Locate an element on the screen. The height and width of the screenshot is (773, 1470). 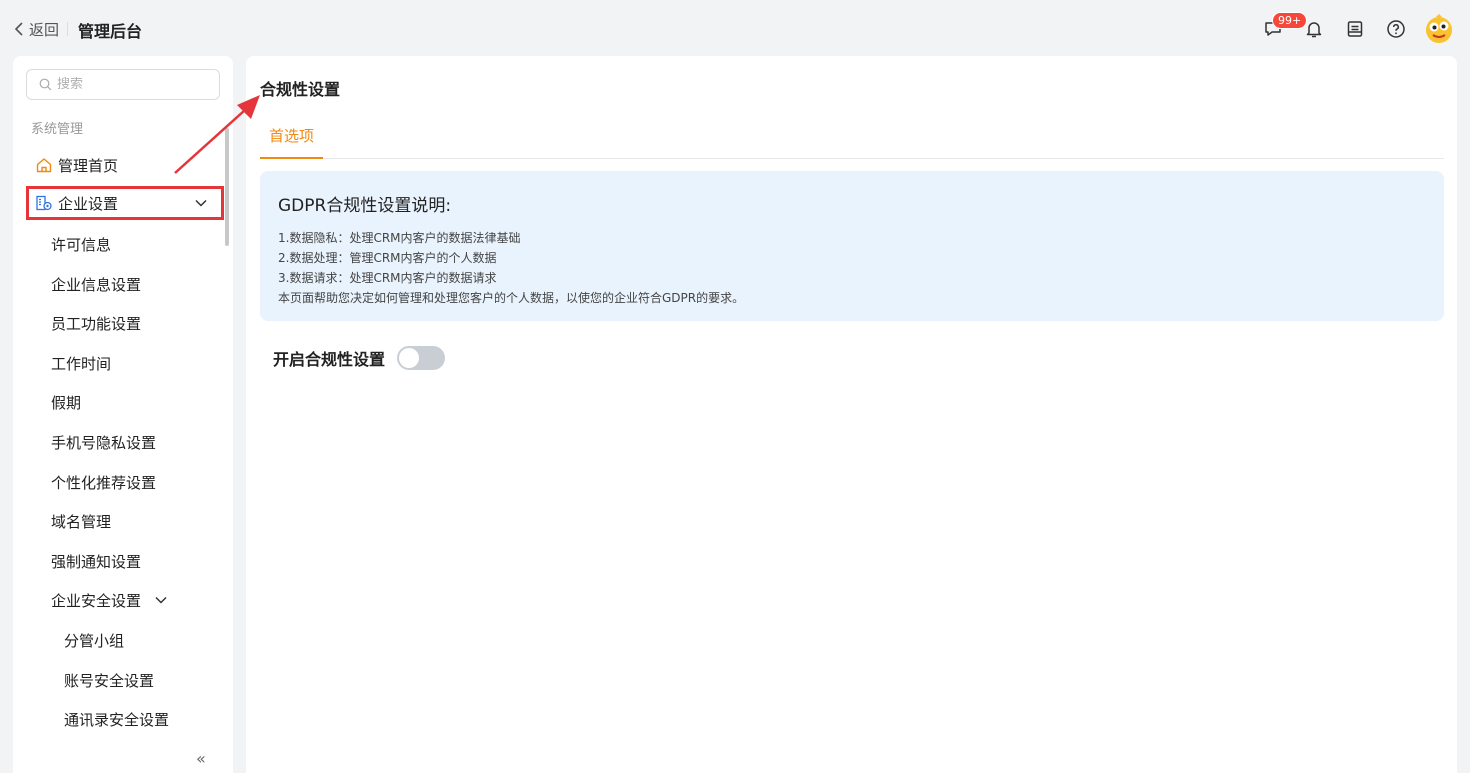
sidebar-item-enterprise: 企业设置 is located at coordinates (125, 203).